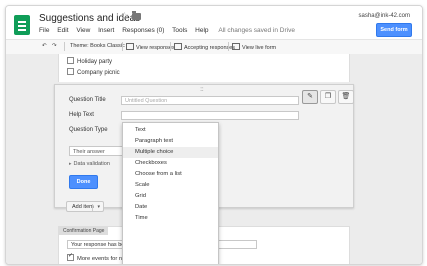 The height and width of the screenshot is (266, 427). Describe the element at coordinates (170, 130) in the screenshot. I see `type-option-text: Text` at that location.